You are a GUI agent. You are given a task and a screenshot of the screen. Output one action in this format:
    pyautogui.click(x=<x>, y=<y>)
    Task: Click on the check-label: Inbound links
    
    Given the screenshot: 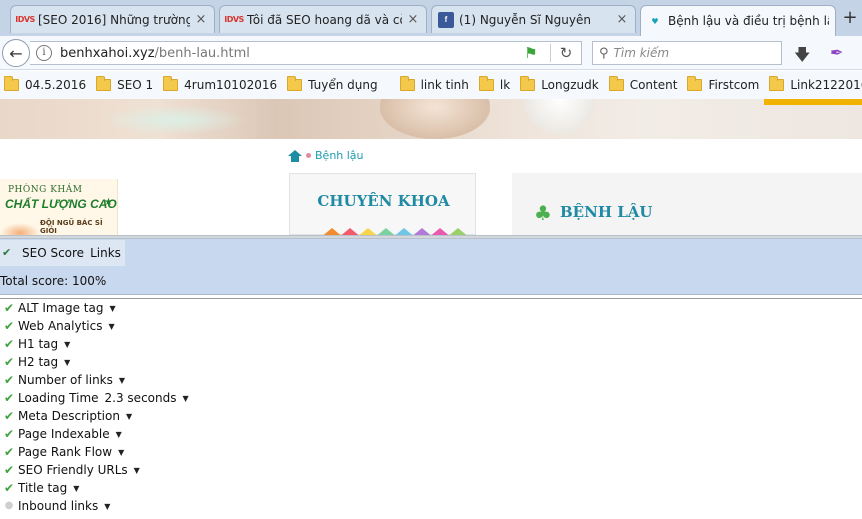 What is the action you would take?
    pyautogui.click(x=58, y=506)
    